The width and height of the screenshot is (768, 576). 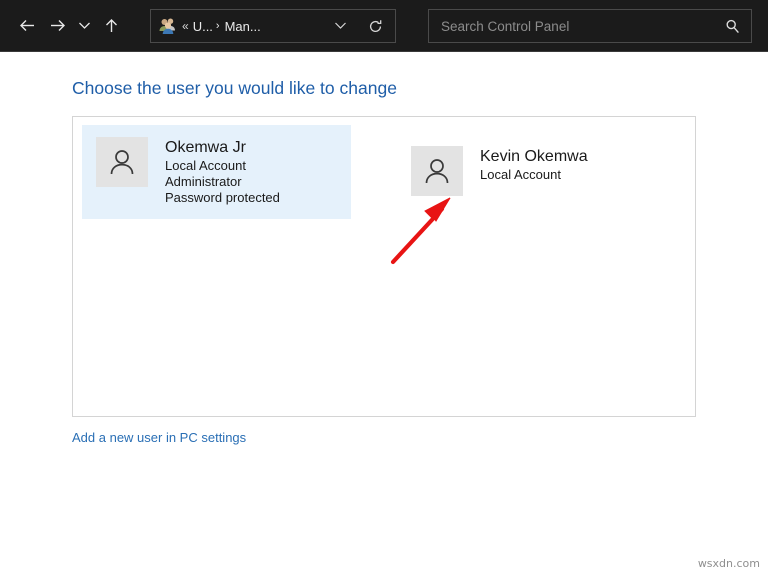 What do you see at coordinates (168, 26) in the screenshot?
I see `user-accounts-icon` at bounding box center [168, 26].